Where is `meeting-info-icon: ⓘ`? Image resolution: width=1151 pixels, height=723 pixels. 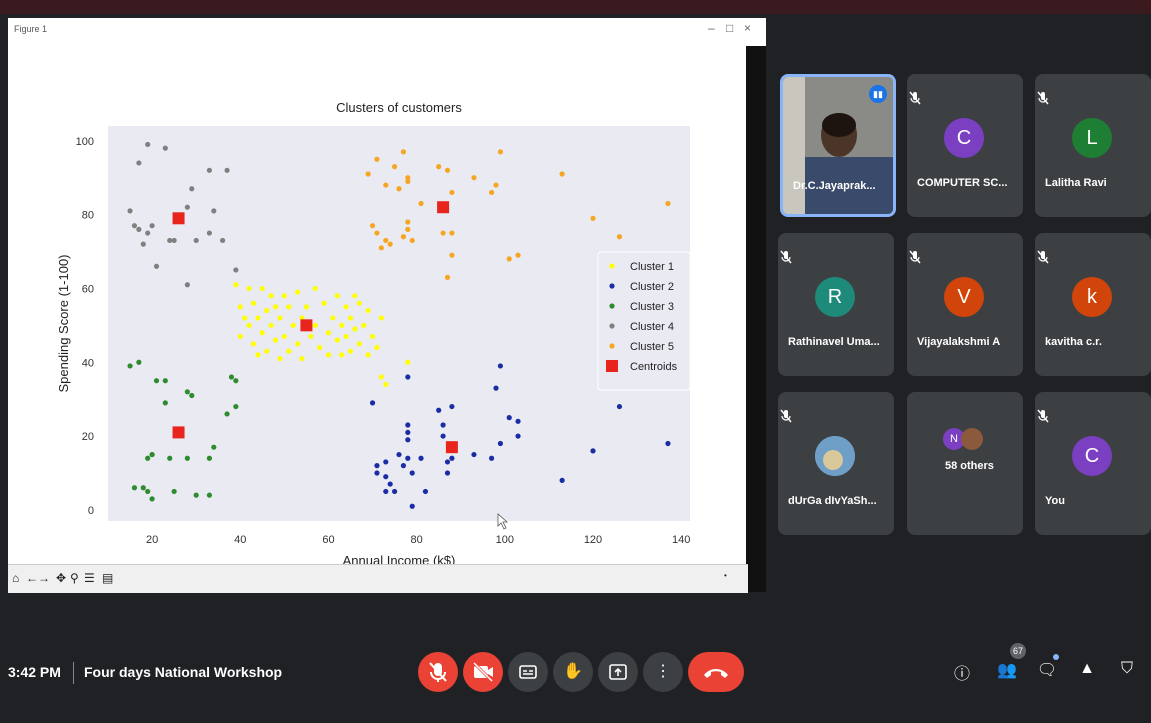
meeting-info-icon: ⓘ is located at coordinates (962, 672).